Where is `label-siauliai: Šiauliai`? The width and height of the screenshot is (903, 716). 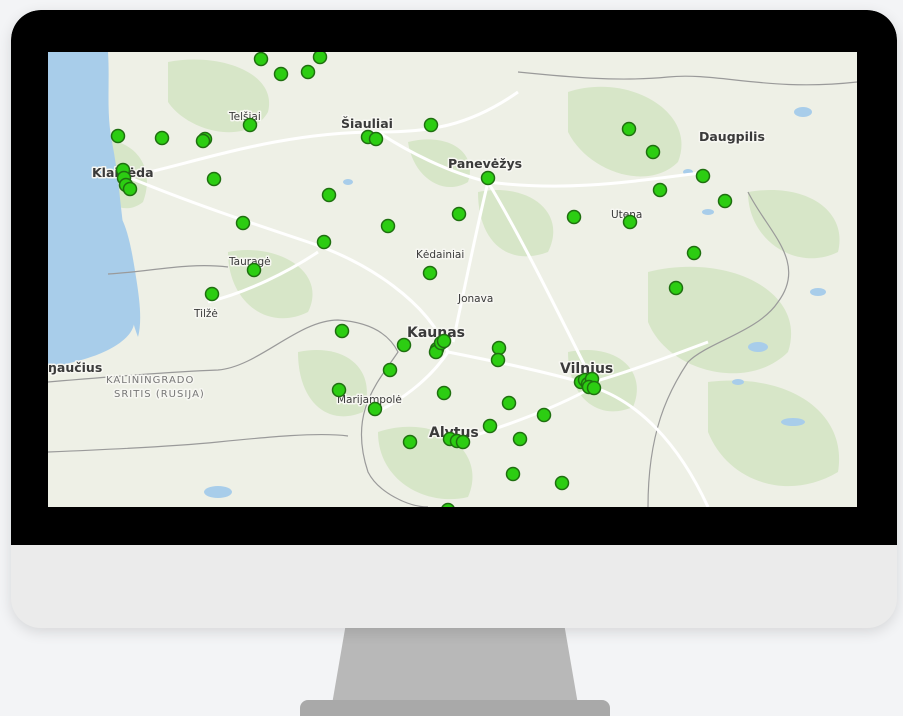 label-siauliai: Šiauliai is located at coordinates (367, 123).